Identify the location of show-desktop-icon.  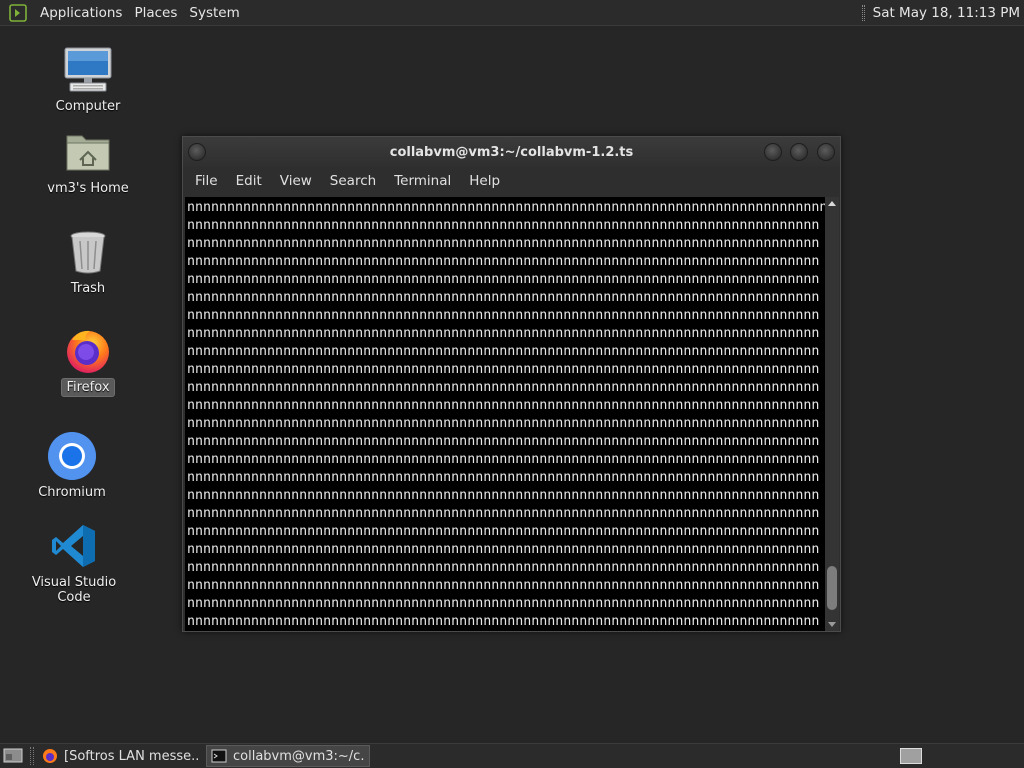
(13, 755).